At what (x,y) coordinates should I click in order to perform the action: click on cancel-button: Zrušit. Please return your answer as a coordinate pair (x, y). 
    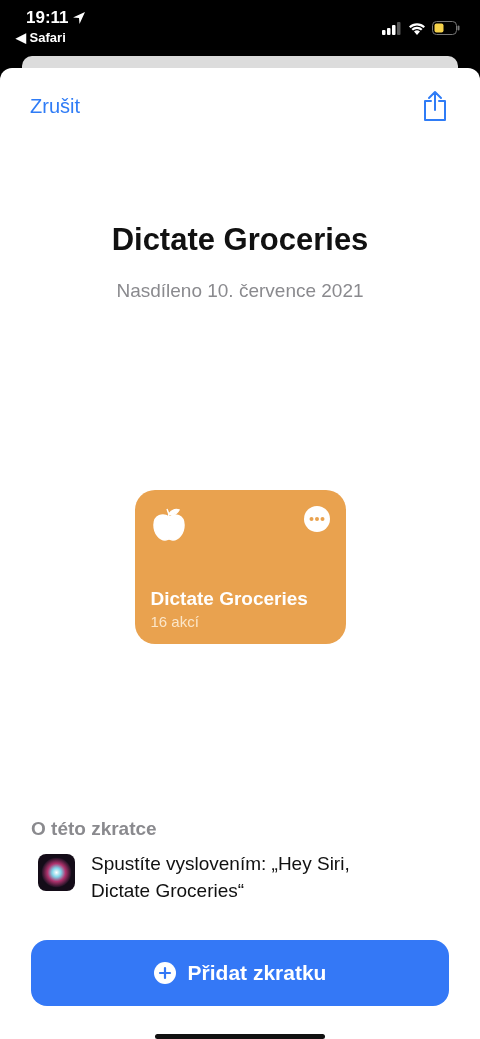
    Looking at the image, I should click on (55, 106).